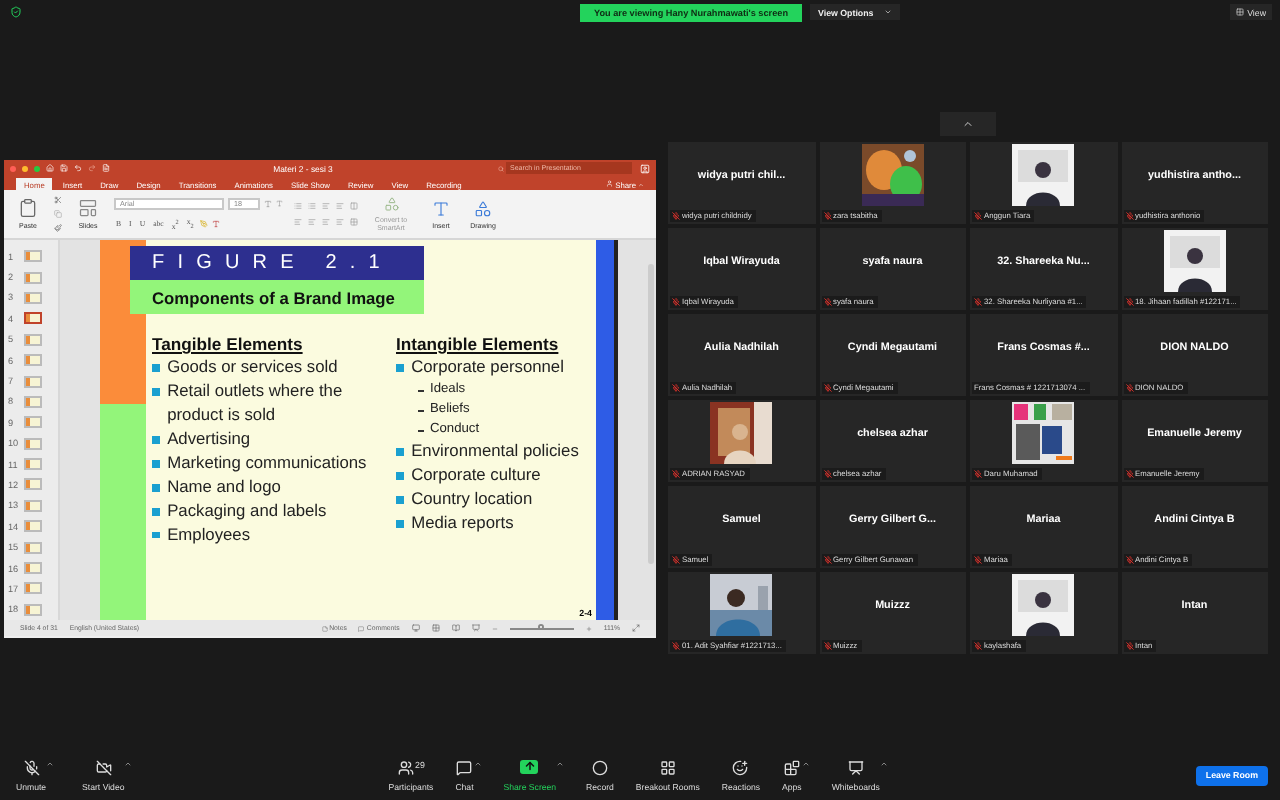 This screenshot has height=800, width=1280. What do you see at coordinates (311, 206) in the screenshot?
I see `numbering-icon` at bounding box center [311, 206].